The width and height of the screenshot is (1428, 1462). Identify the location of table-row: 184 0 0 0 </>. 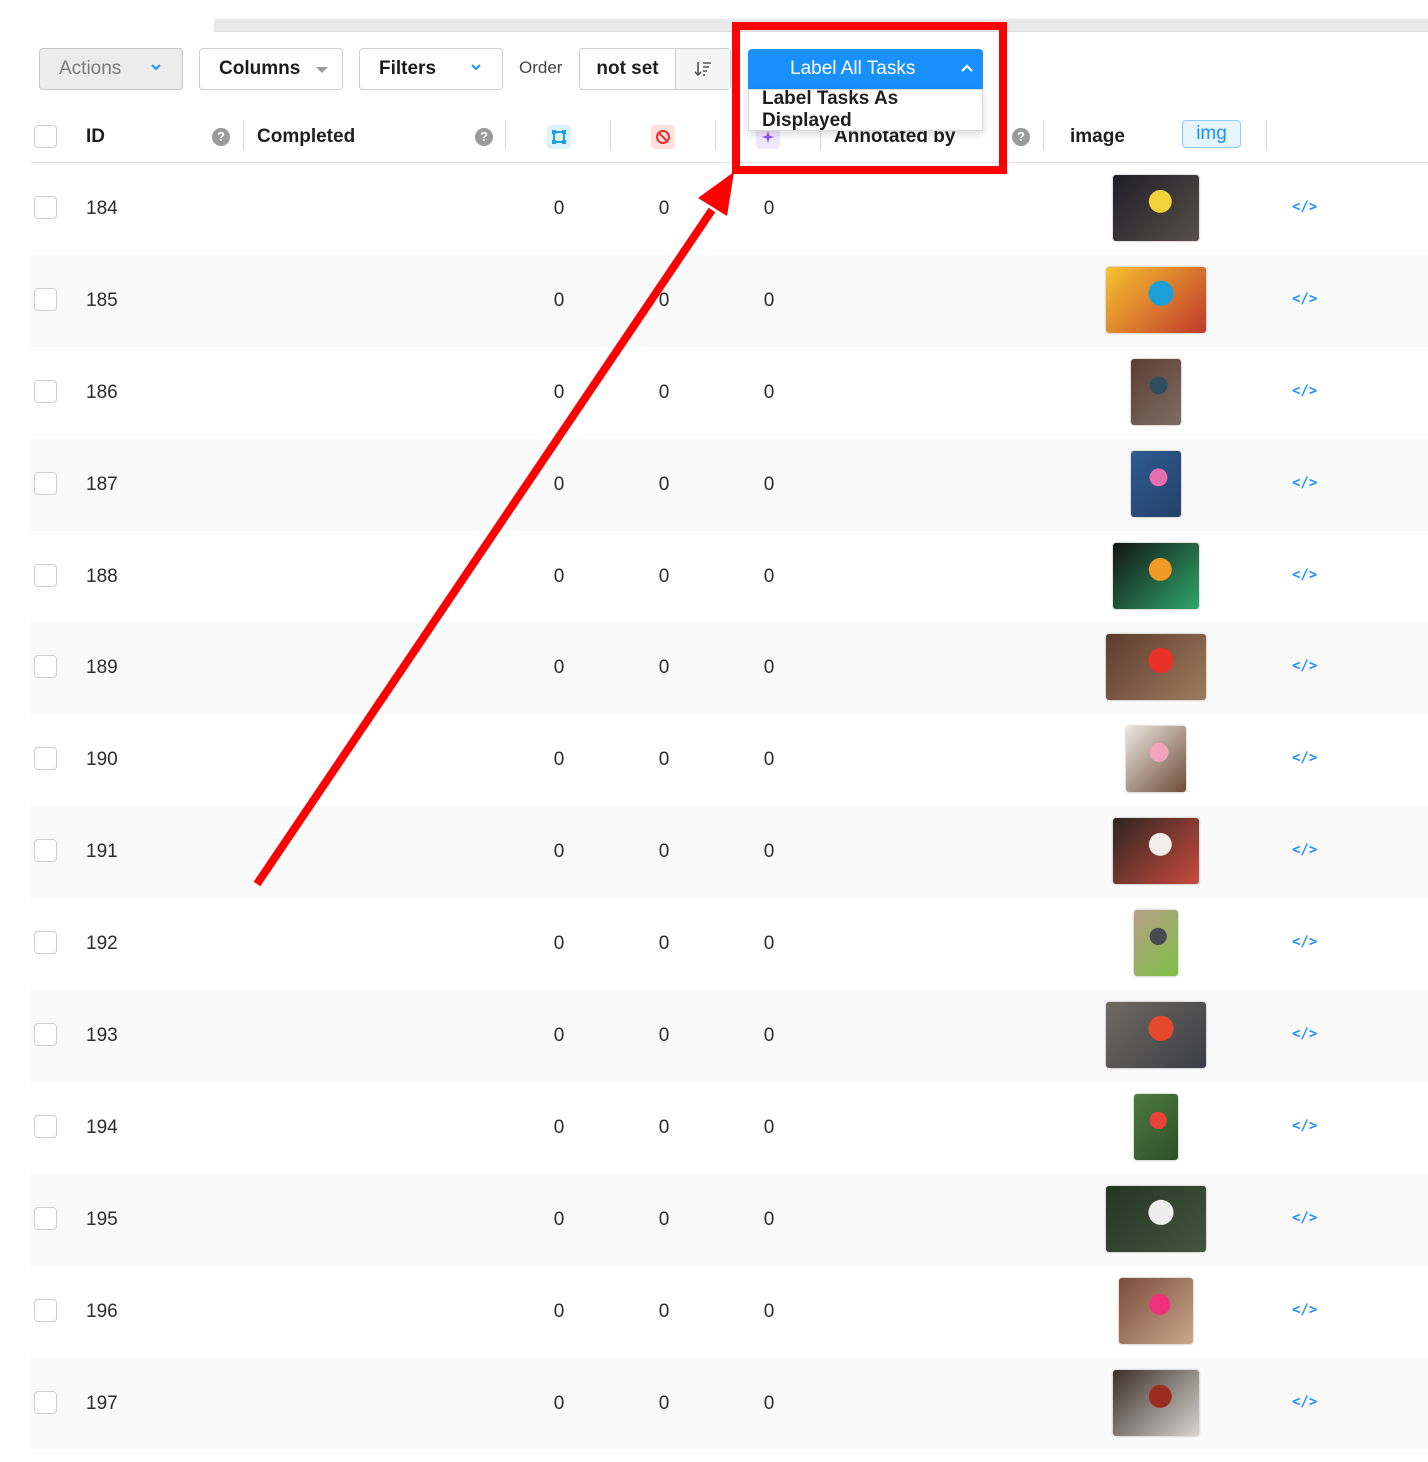
(729, 209).